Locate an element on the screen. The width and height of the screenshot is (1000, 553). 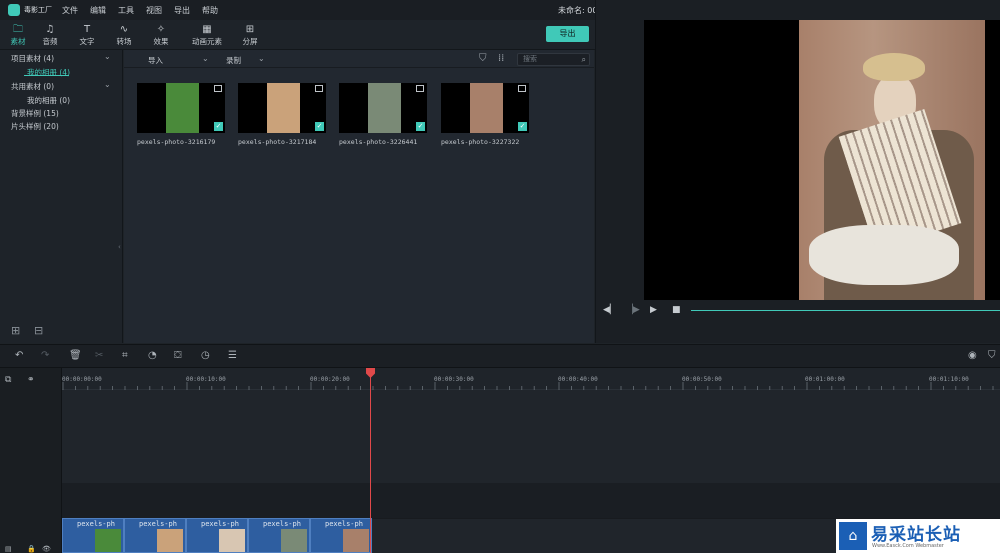
cut-icon: ✂ is located at coordinates (99, 355).